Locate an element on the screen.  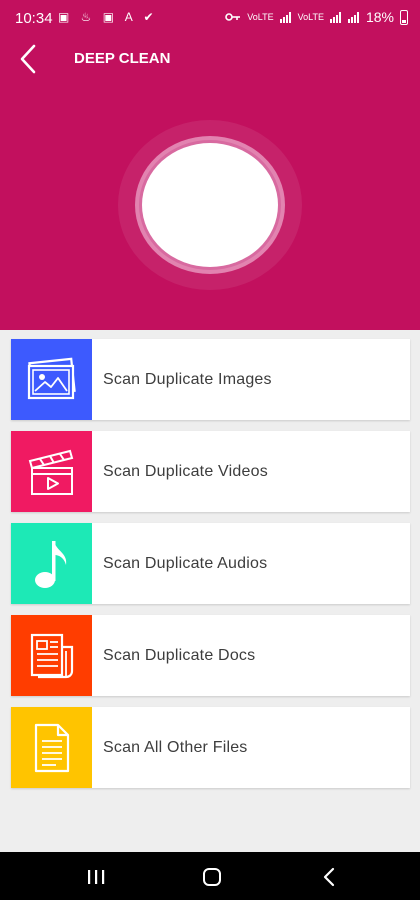
scan-docs-label: Scan Duplicate Docs is located at coordinates (179, 655).